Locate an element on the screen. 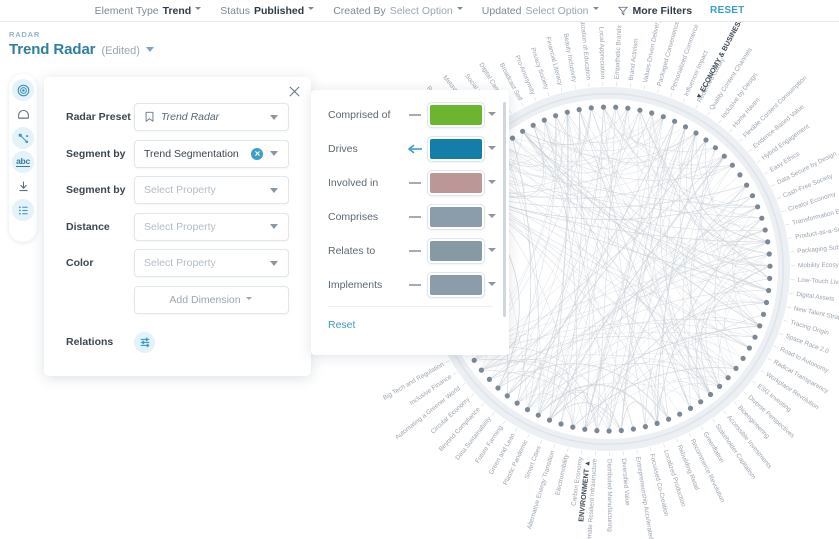  relation-row: Implements is located at coordinates (414, 284).